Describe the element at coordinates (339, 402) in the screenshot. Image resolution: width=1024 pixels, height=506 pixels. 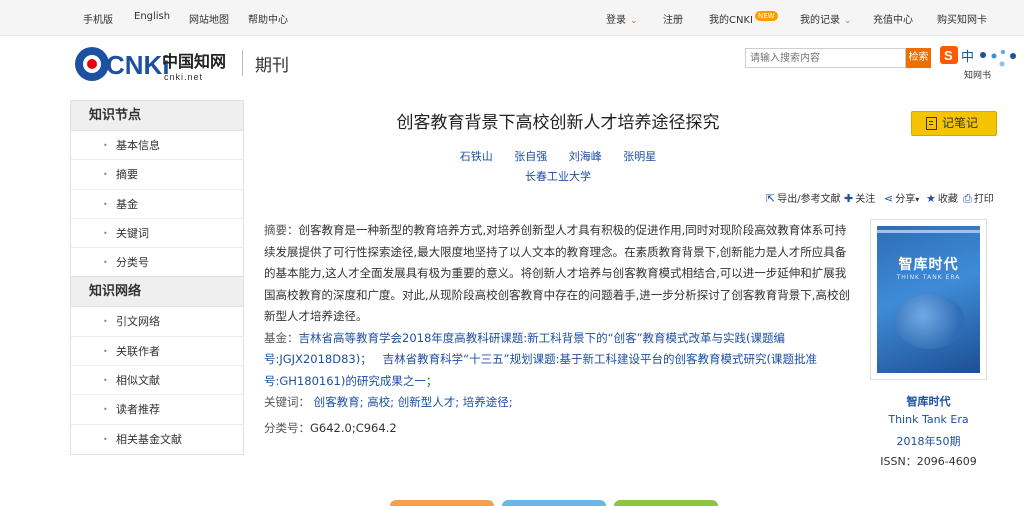
I see `keyword-link: 创客教育;` at that location.